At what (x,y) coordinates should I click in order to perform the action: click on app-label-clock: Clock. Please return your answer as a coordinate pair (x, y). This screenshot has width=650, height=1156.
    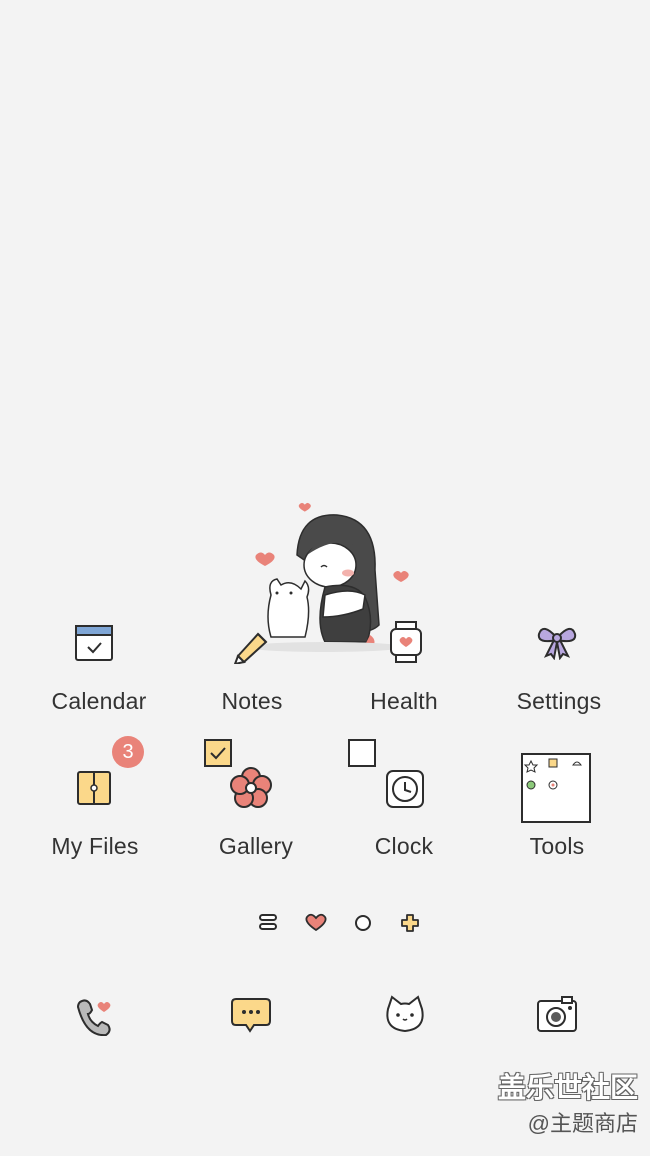
    Looking at the image, I should click on (404, 846).